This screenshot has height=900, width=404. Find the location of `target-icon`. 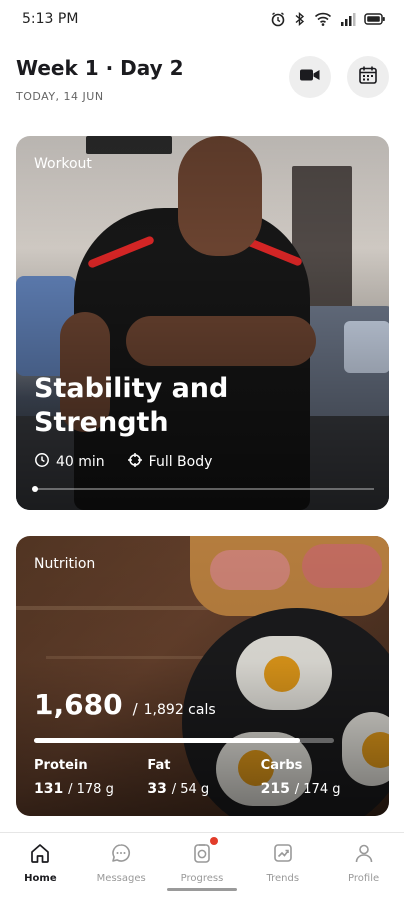

target-icon is located at coordinates (135, 462).